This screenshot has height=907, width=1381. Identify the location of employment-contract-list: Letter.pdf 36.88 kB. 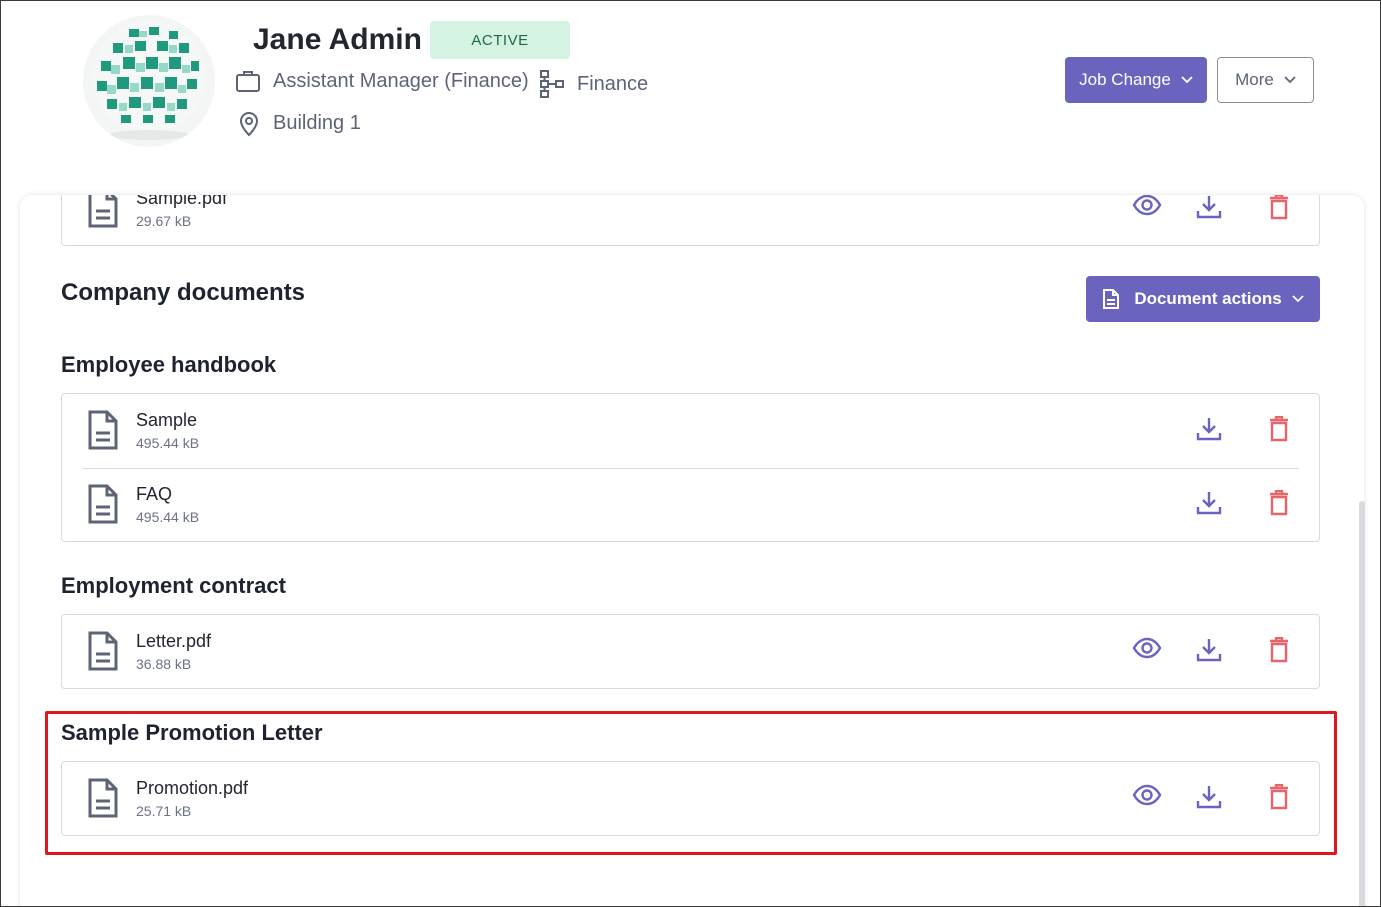
(690, 651).